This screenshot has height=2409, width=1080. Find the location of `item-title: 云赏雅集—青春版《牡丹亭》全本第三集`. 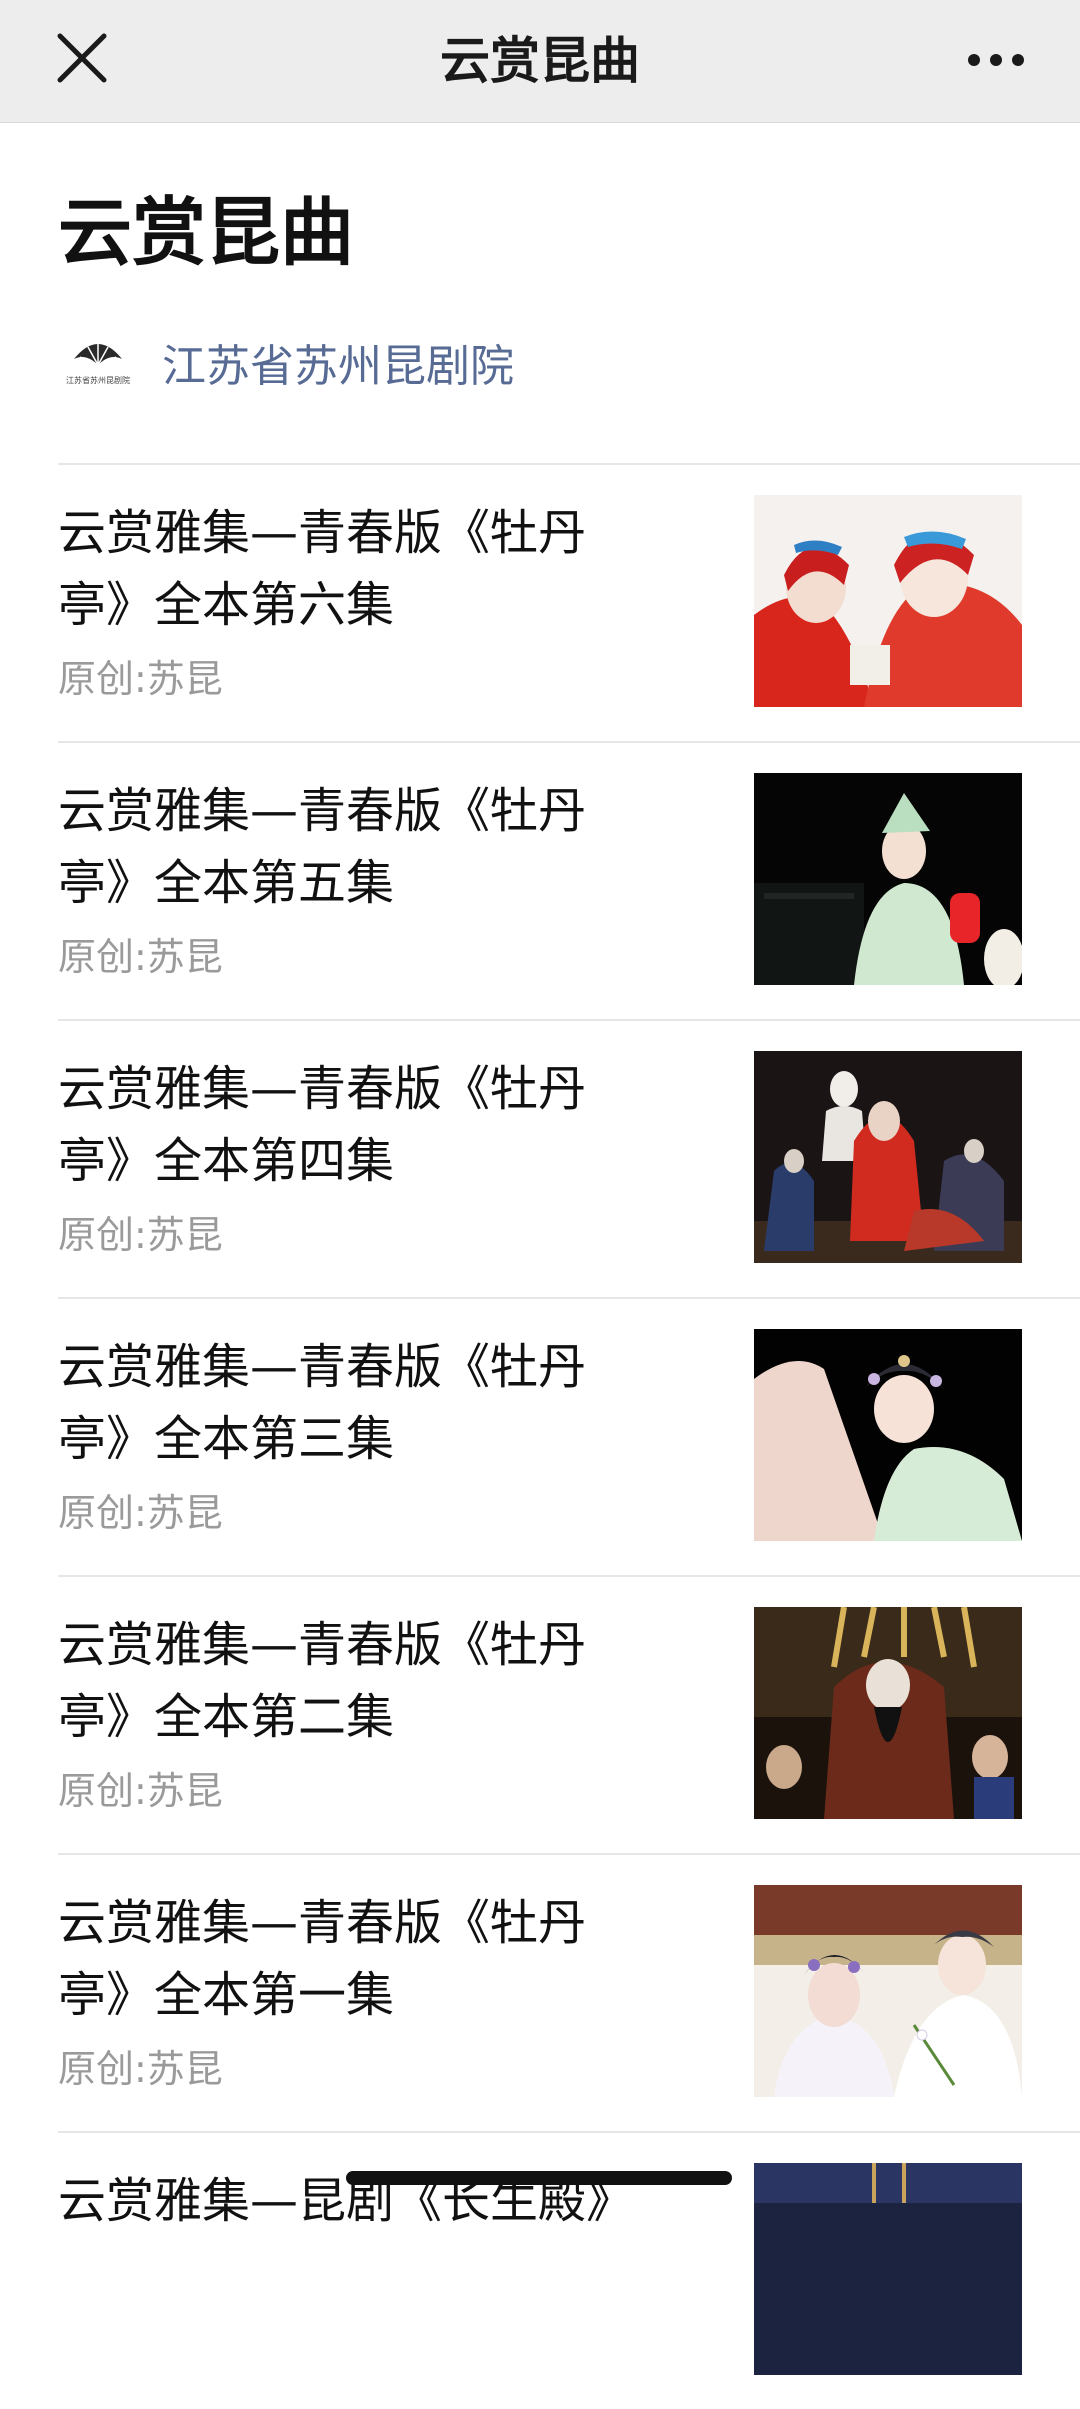

item-title: 云赏雅集—青春版《牡丹亭》全本第三集 is located at coordinates (322, 1403).